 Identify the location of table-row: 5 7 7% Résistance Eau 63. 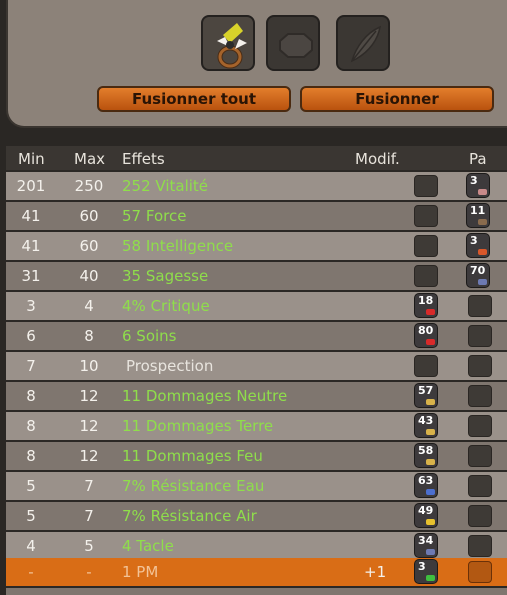
(256, 486).